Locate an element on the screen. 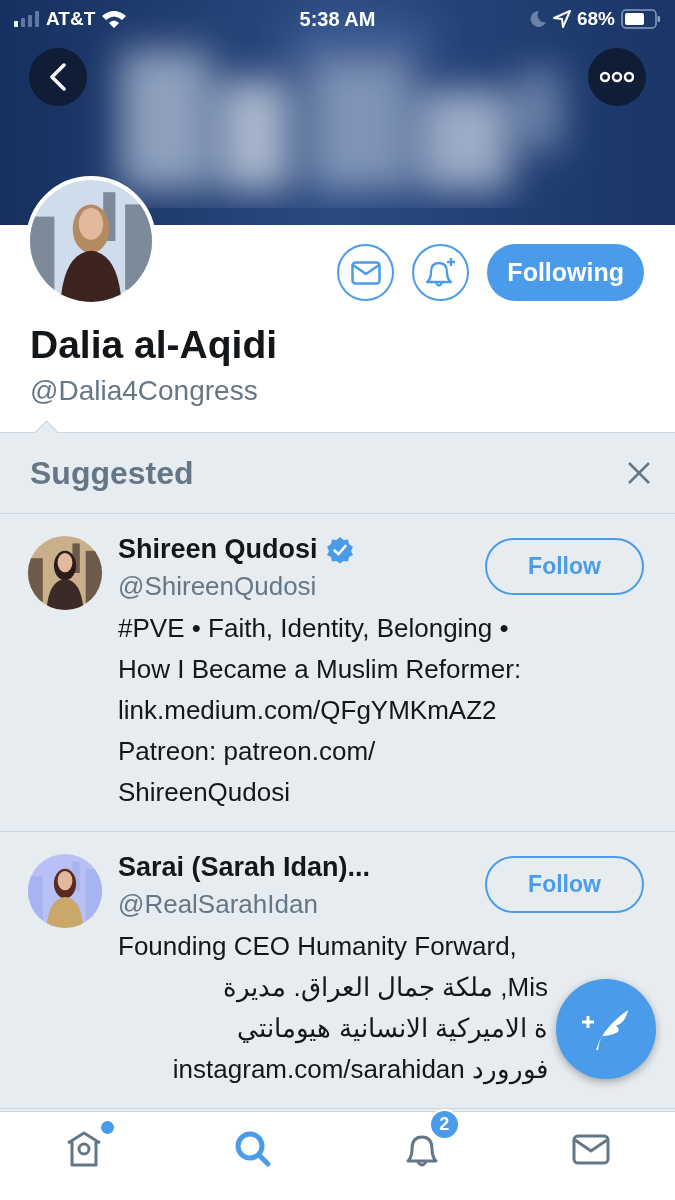 The width and height of the screenshot is (675, 1200). bio-line: فورورد instagram.com/sarahidan is located at coordinates (360, 1069).